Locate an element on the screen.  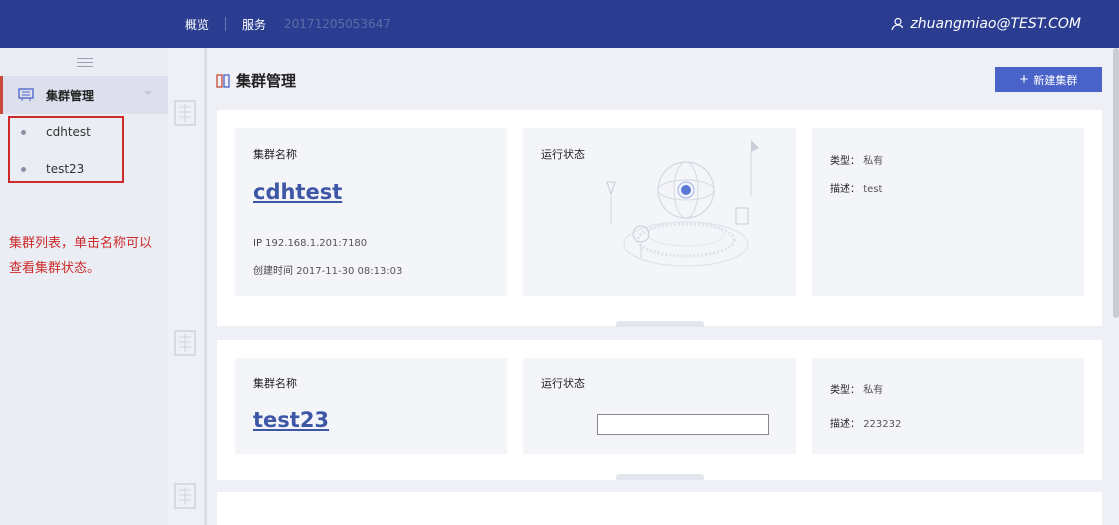
cluster-created: 创建时间 2017-11-30 08:13:03 is located at coordinates (328, 271).